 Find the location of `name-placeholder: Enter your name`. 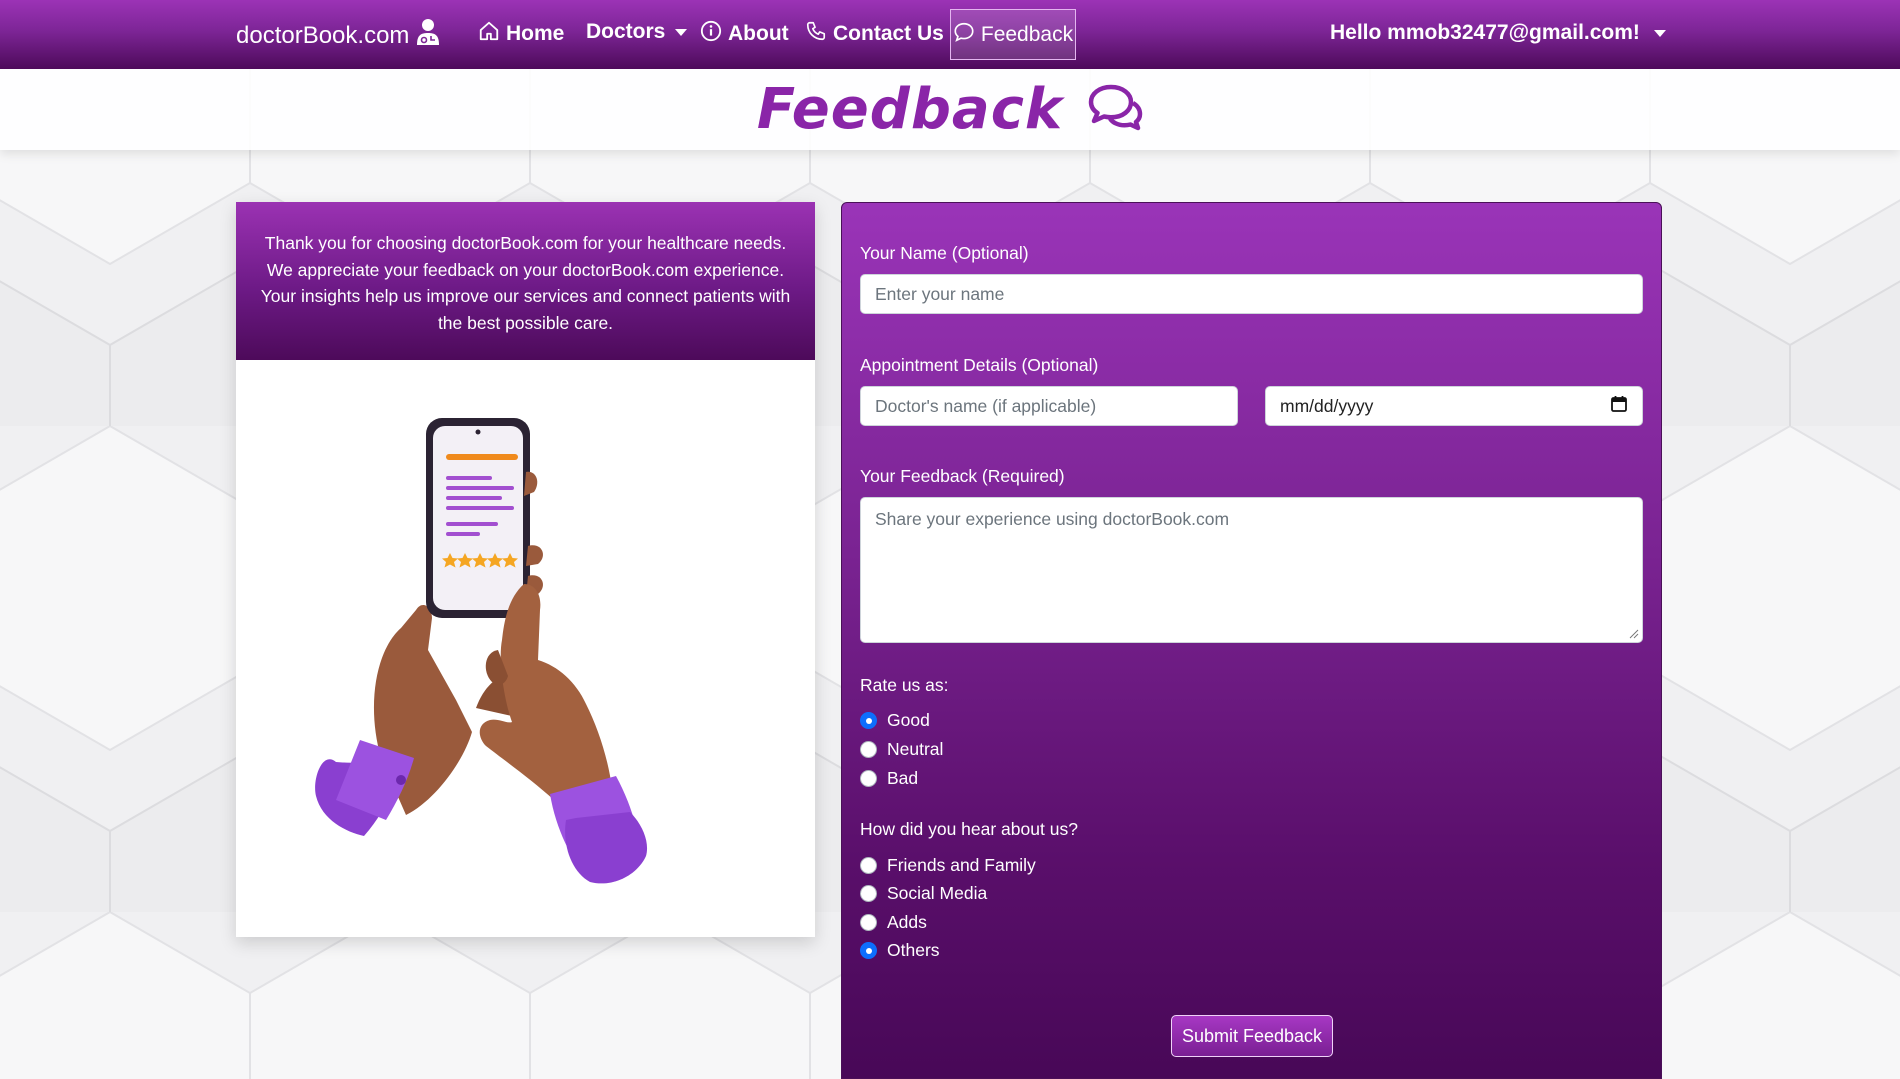

name-placeholder: Enter your name is located at coordinates (940, 293).